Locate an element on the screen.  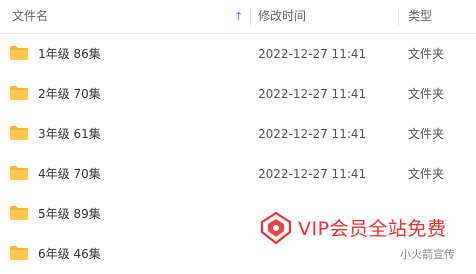
file-row: 2年级 70集 2022-12-27 11:41 文件夹 is located at coordinates (238, 94).